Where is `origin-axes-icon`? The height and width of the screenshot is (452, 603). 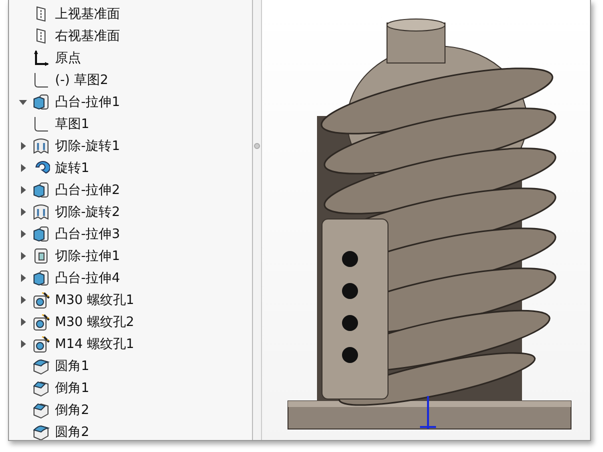 origin-axes-icon is located at coordinates (41, 58).